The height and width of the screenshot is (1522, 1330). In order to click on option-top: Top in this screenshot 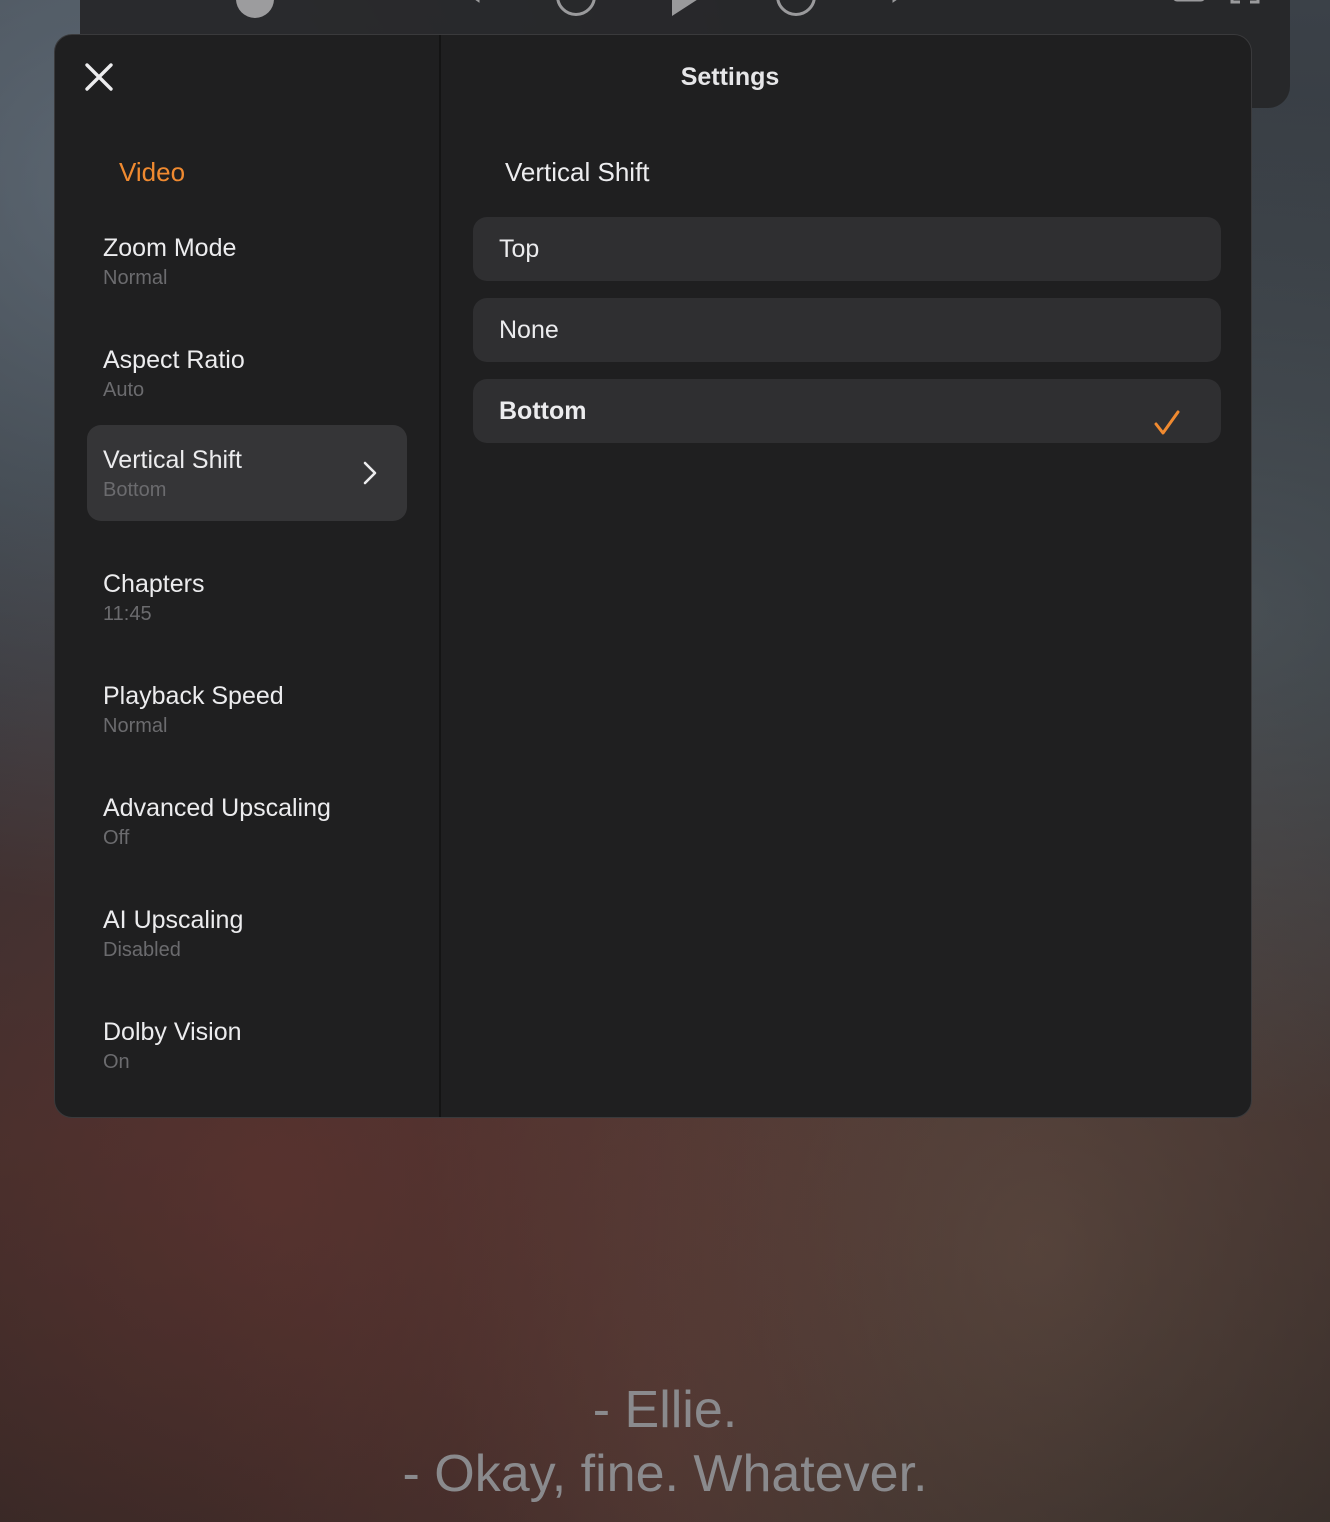, I will do `click(847, 249)`.